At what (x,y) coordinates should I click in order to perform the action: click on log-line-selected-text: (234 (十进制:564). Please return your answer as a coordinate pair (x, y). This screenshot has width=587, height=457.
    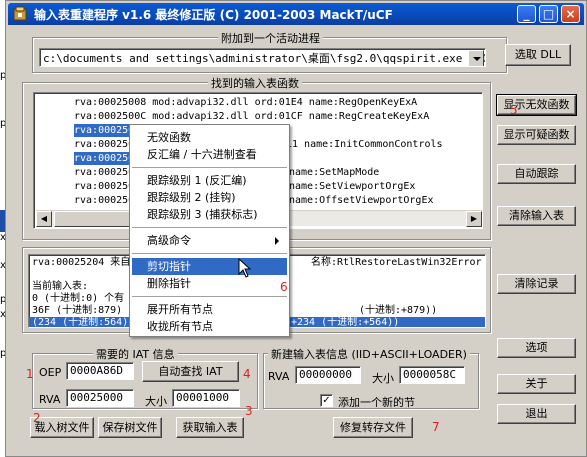
    Looking at the image, I should click on (80, 322).